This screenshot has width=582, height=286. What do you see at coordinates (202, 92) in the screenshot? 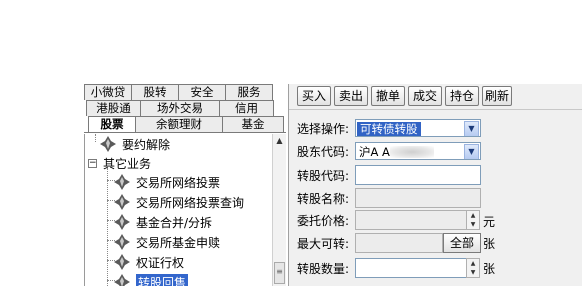
I see `tab-security: 安全` at bounding box center [202, 92].